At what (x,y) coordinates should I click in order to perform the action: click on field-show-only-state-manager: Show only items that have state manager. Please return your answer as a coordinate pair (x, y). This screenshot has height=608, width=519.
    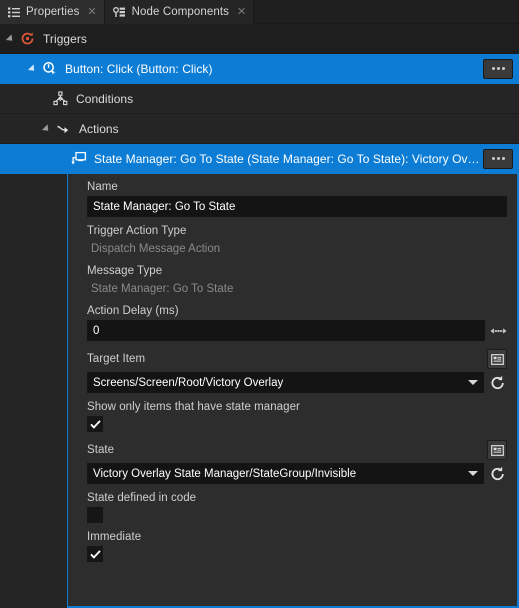
    Looking at the image, I should click on (297, 416).